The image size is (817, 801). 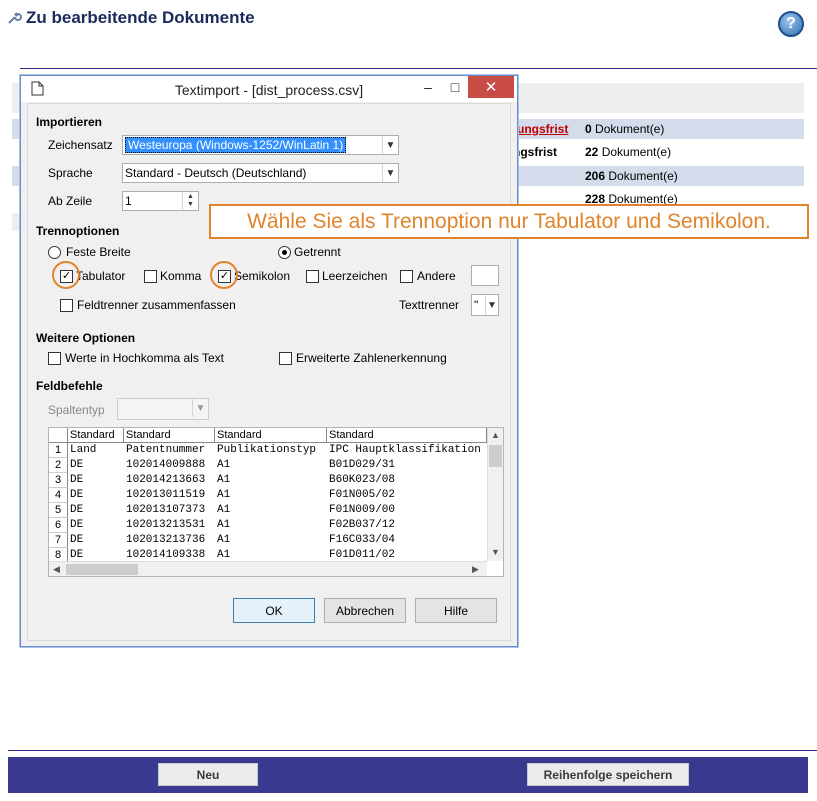 I want to click on row-number: 7, so click(x=58, y=540).